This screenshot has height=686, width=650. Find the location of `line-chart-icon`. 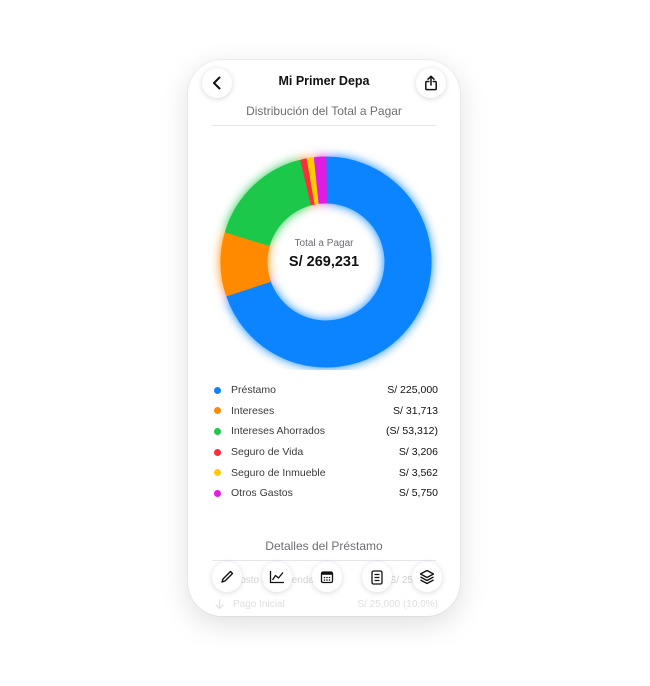

line-chart-icon is located at coordinates (276, 577).